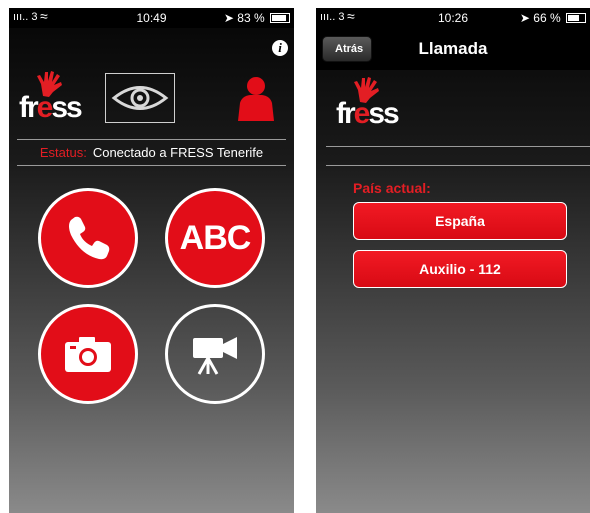 The width and height of the screenshot is (590, 513). I want to click on abc-label: ABC, so click(215, 237).